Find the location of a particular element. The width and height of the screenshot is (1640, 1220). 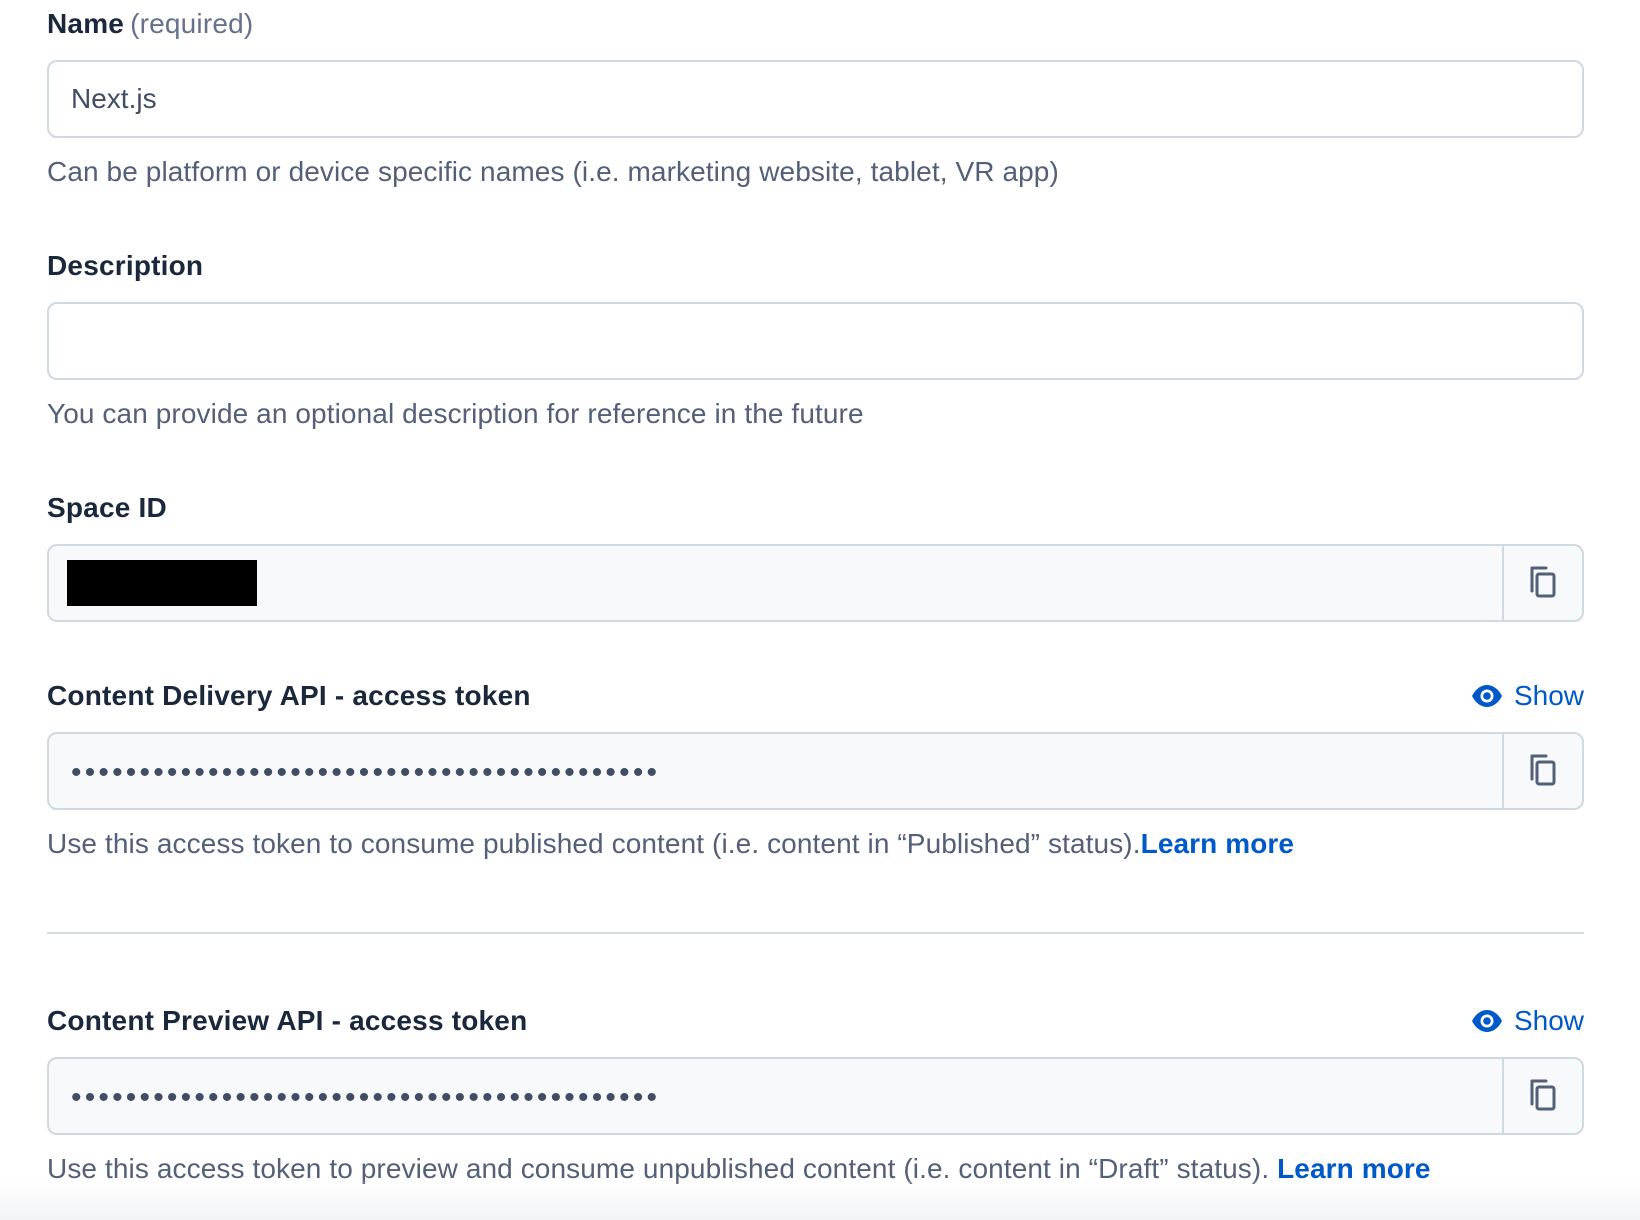

description-label: Description is located at coordinates (125, 265).